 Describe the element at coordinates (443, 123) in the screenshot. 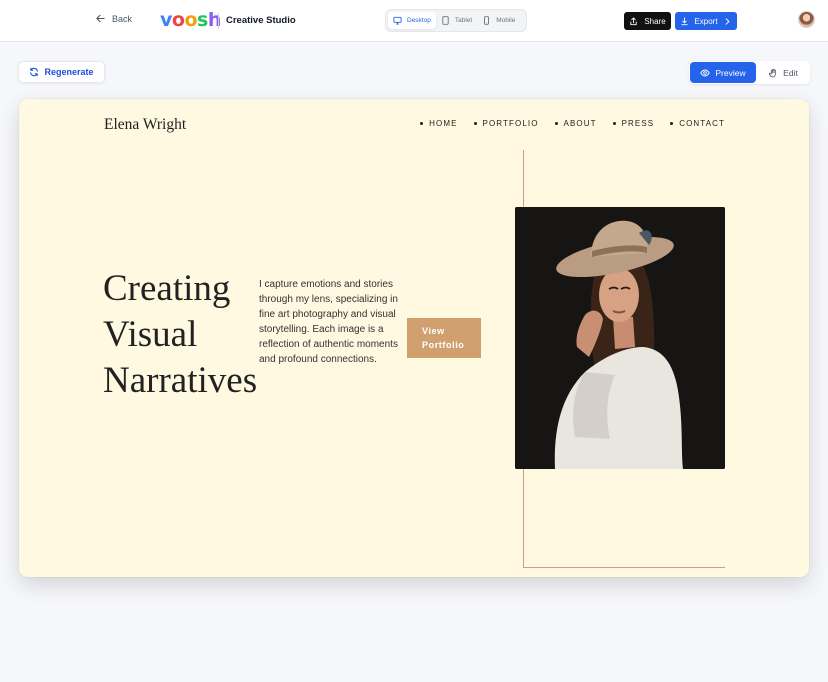

I see `nav-label: HOME` at that location.